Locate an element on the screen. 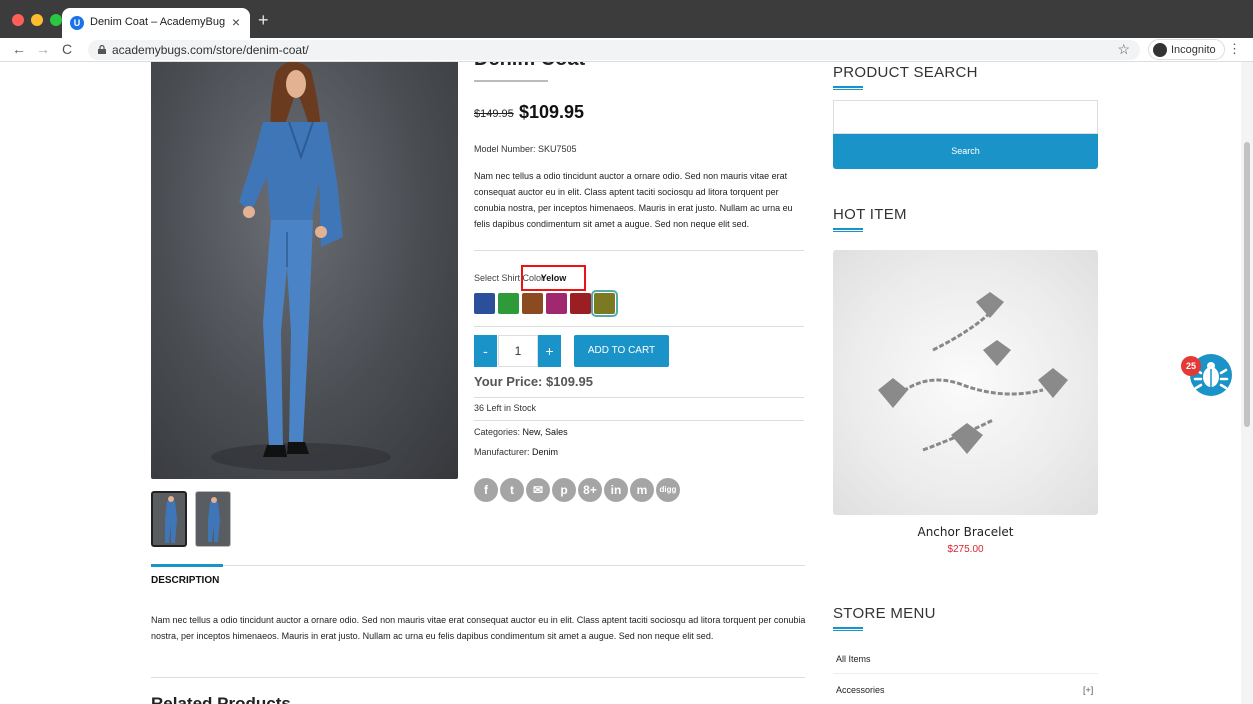 The height and width of the screenshot is (704, 1253). close-window-button is located at coordinates (18, 20).